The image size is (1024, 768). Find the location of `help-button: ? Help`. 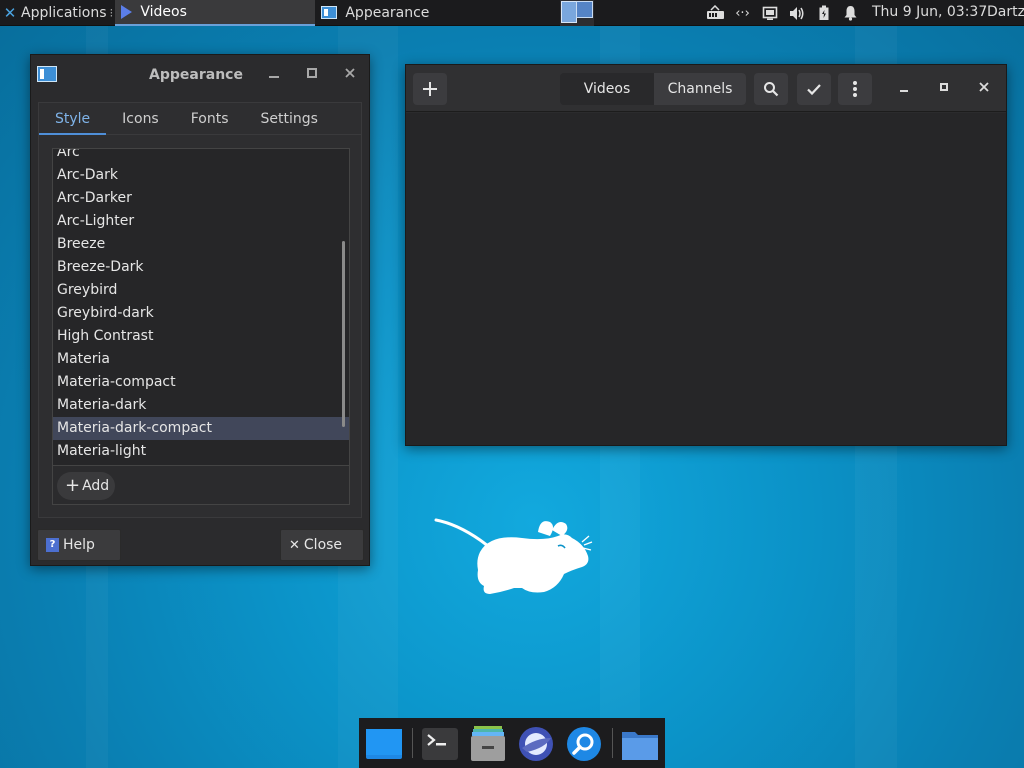

help-button: ? Help is located at coordinates (79, 545).